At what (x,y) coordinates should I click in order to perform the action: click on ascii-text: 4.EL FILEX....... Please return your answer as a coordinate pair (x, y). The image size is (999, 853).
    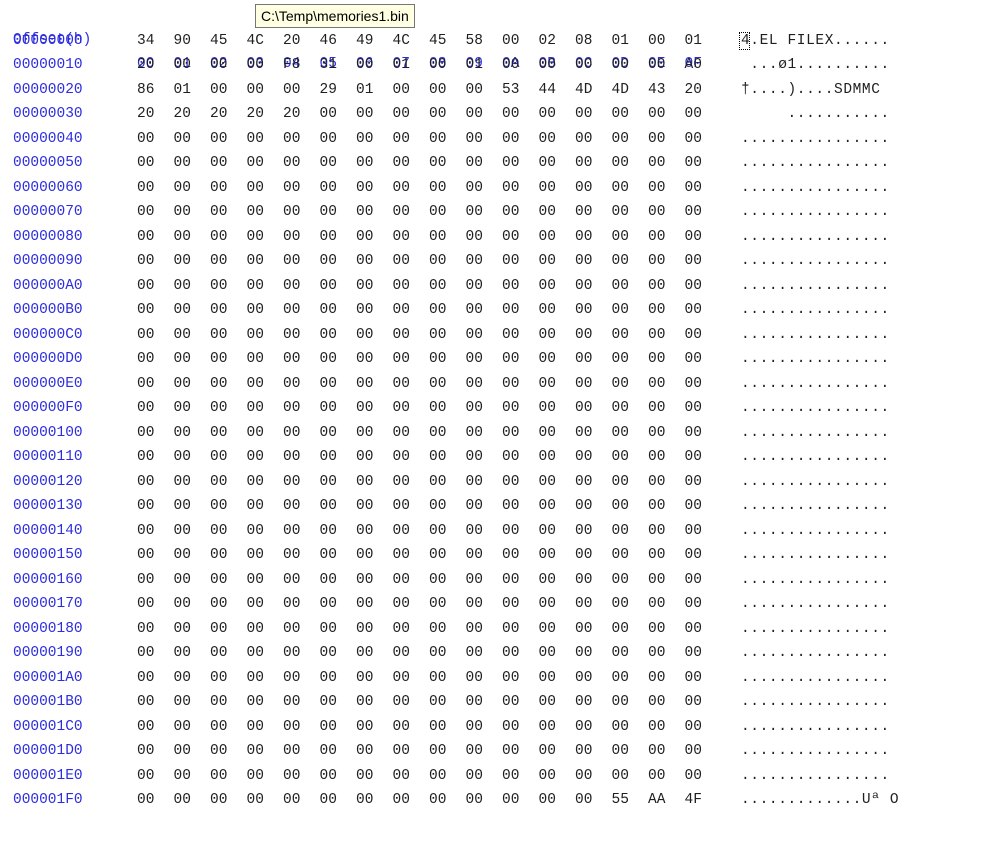
    Looking at the image, I should click on (815, 41).